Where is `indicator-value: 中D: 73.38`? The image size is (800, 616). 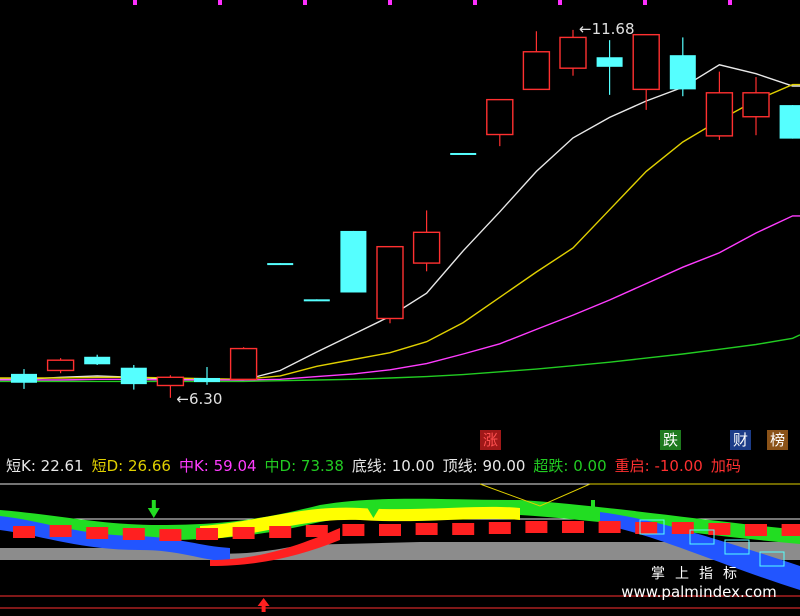
indicator-value: 中D: 73.38 is located at coordinates (304, 466).